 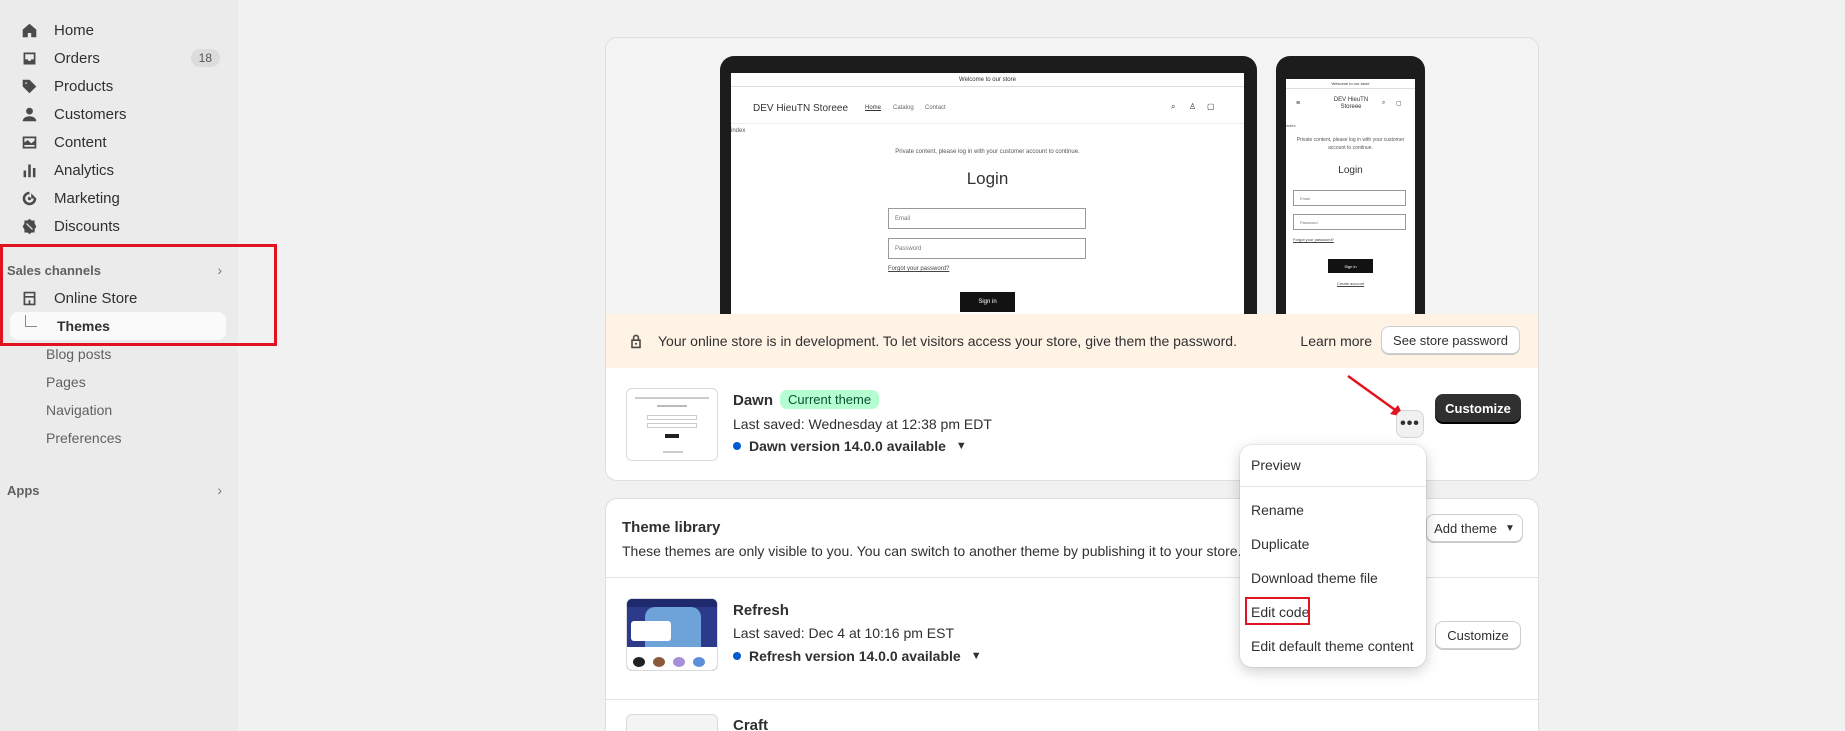 What do you see at coordinates (753, 400) in the screenshot?
I see `current-theme-name: Dawn` at bounding box center [753, 400].